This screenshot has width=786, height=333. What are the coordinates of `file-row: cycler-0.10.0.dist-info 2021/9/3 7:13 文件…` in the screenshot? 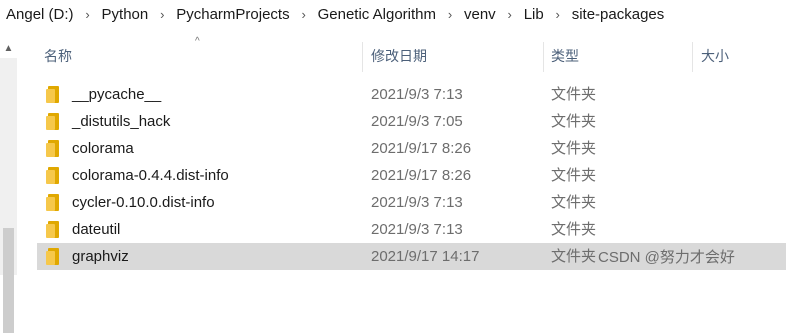 It's located at (411, 202).